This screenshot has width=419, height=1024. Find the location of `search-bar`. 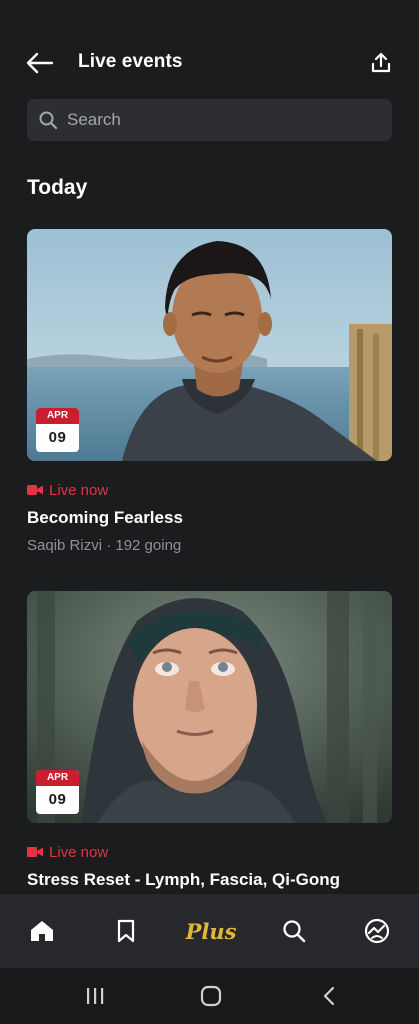

search-bar is located at coordinates (209, 120).